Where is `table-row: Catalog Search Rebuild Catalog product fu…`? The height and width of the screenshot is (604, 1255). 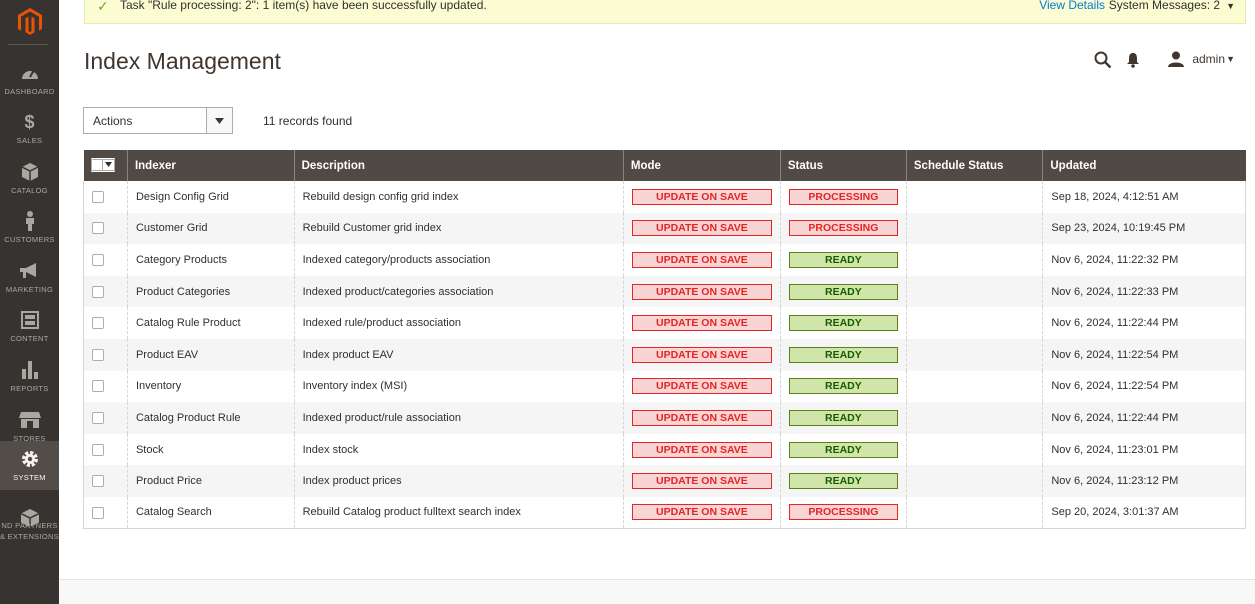 table-row: Catalog Search Rebuild Catalog product fu… is located at coordinates (664, 513).